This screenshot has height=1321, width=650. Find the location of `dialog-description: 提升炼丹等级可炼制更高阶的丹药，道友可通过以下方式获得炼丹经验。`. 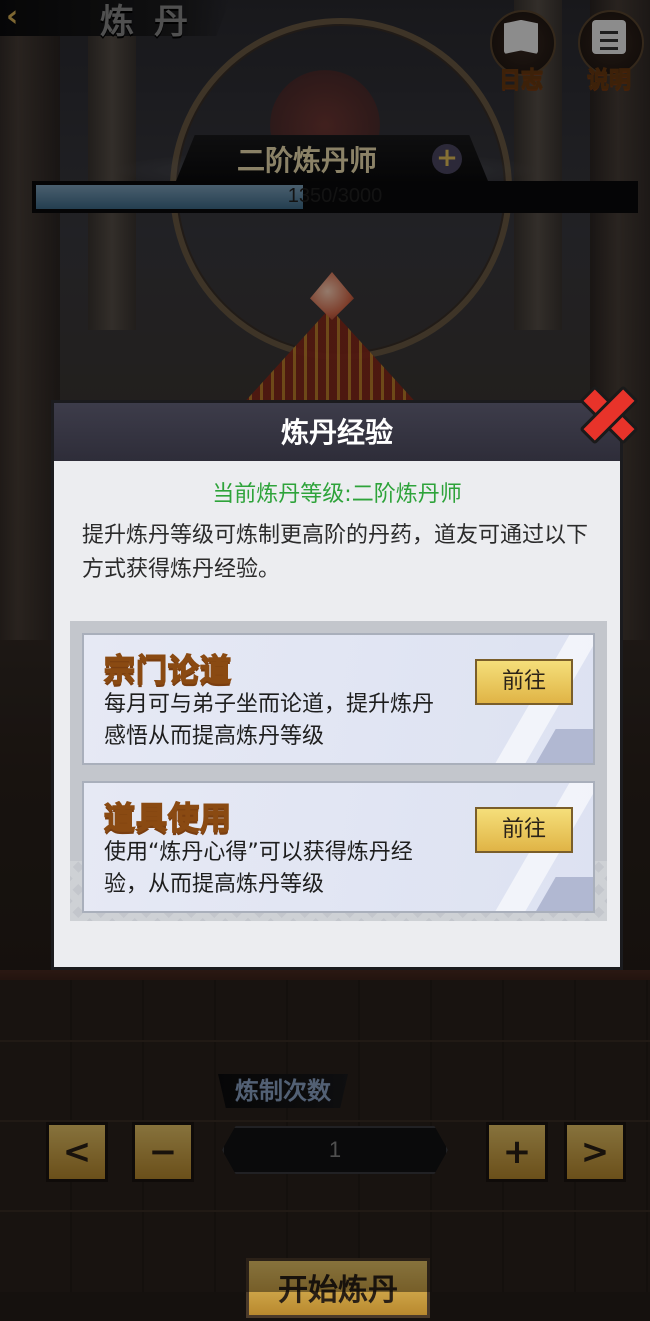

dialog-description: 提升炼丹等级可炼制更高阶的丹药，道友可通过以下方式获得炼丹经验。 is located at coordinates (335, 552).